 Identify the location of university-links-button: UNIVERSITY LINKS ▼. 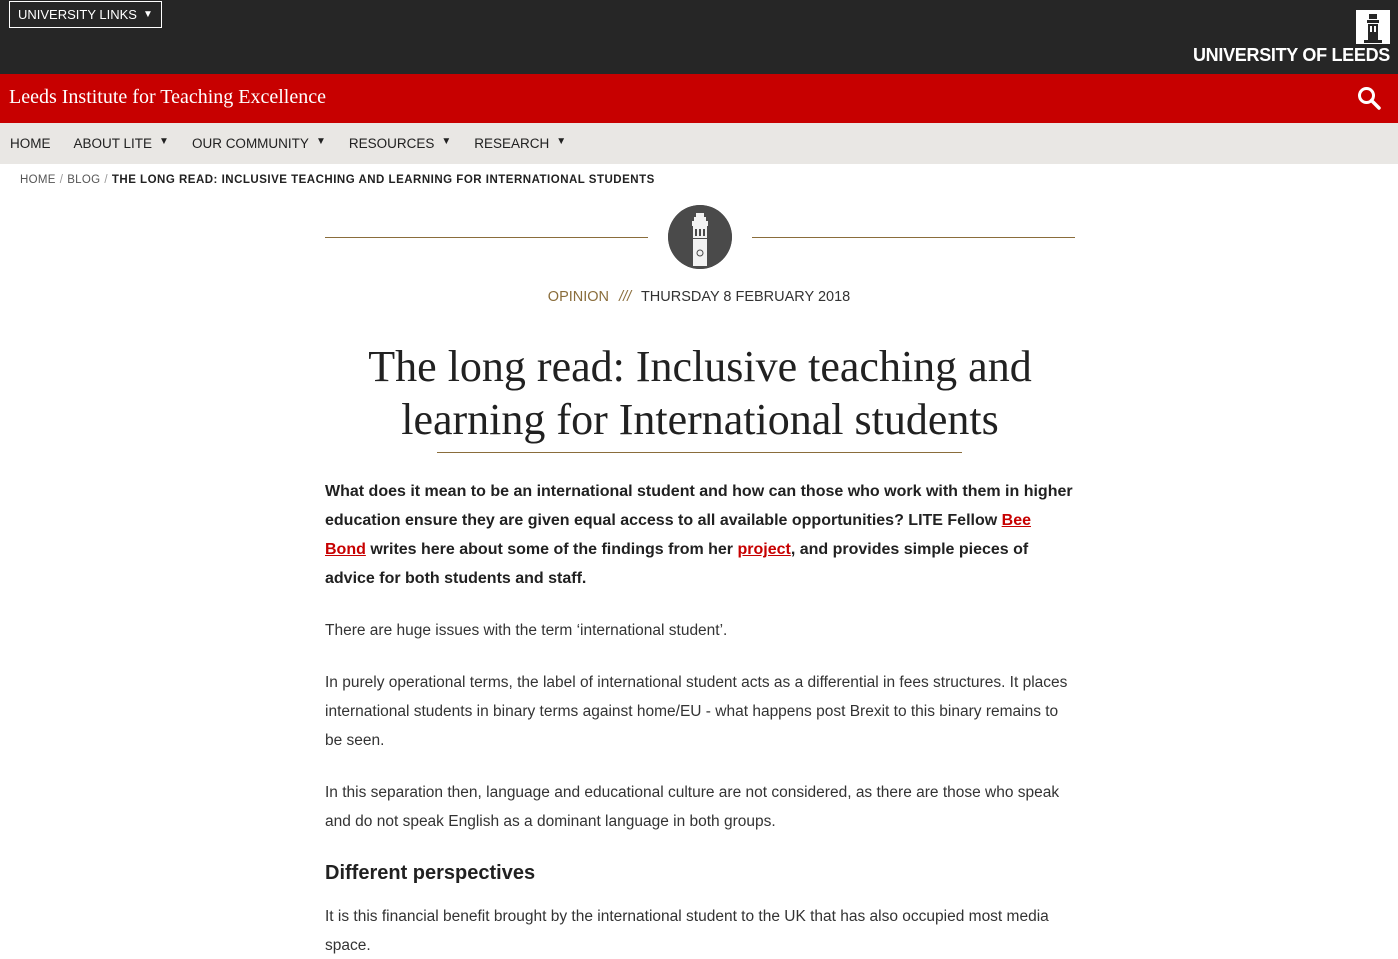
(85, 14).